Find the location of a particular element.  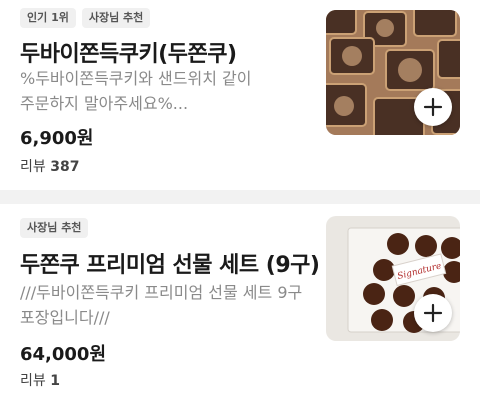

badge-group: 사장님 추천 is located at coordinates (54, 228).